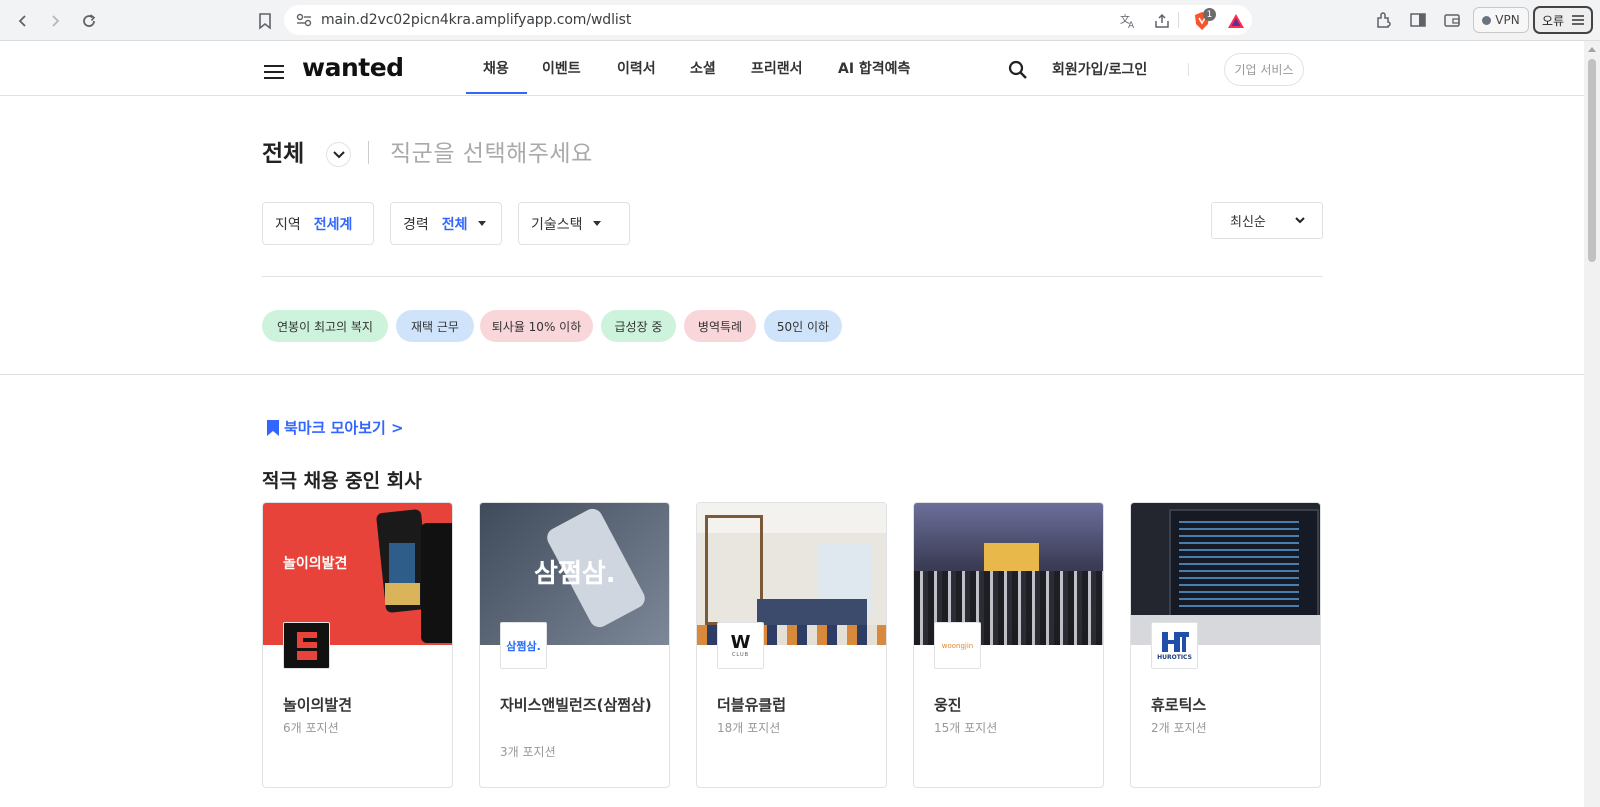 The image size is (1600, 807). What do you see at coordinates (491, 151) in the screenshot?
I see `job-group-selector: 직군을 선택해주세요` at bounding box center [491, 151].